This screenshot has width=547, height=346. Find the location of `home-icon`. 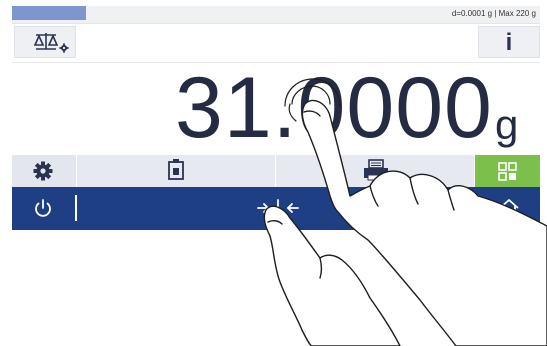

home-icon is located at coordinates (509, 208).